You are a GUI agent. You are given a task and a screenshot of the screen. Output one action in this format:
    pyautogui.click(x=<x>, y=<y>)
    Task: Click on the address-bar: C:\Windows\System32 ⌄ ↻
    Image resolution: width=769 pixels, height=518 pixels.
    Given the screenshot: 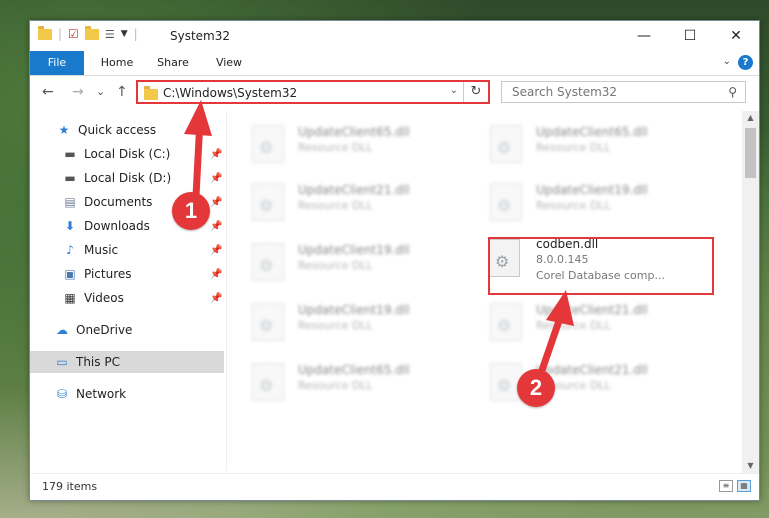 What is the action you would take?
    pyautogui.click(x=313, y=92)
    